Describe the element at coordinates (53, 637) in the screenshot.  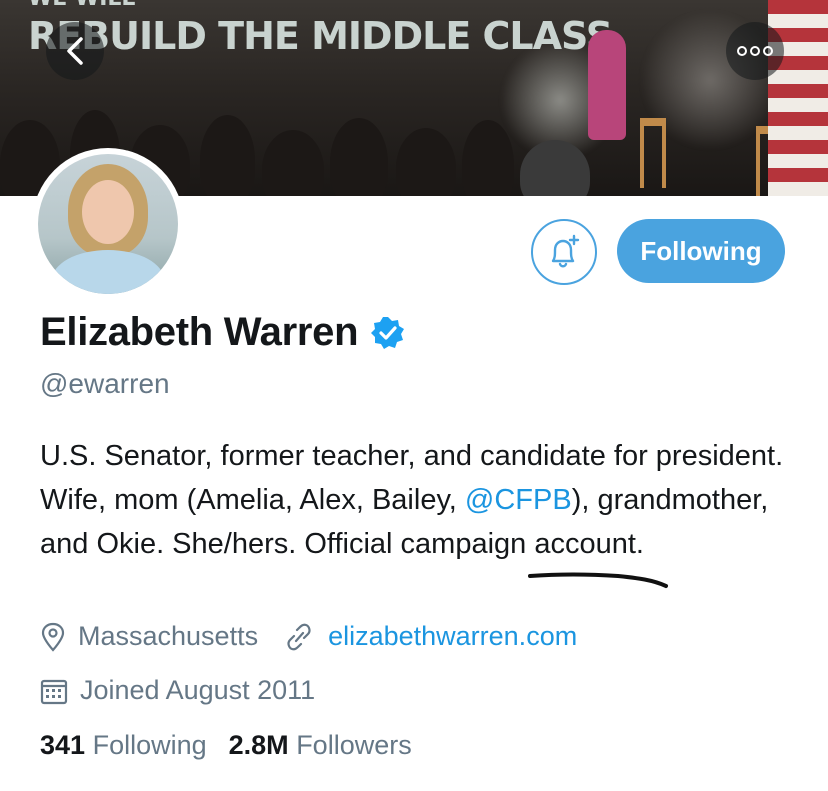
I see `location-pin-icon` at that location.